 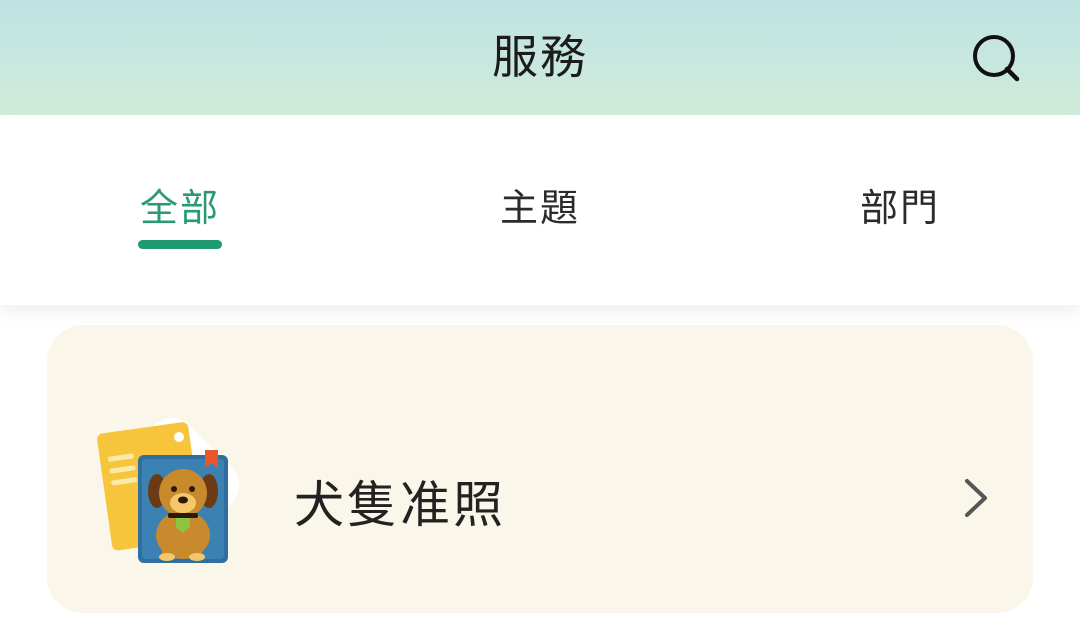 I want to click on tab-all: 全部, so click(x=180, y=210).